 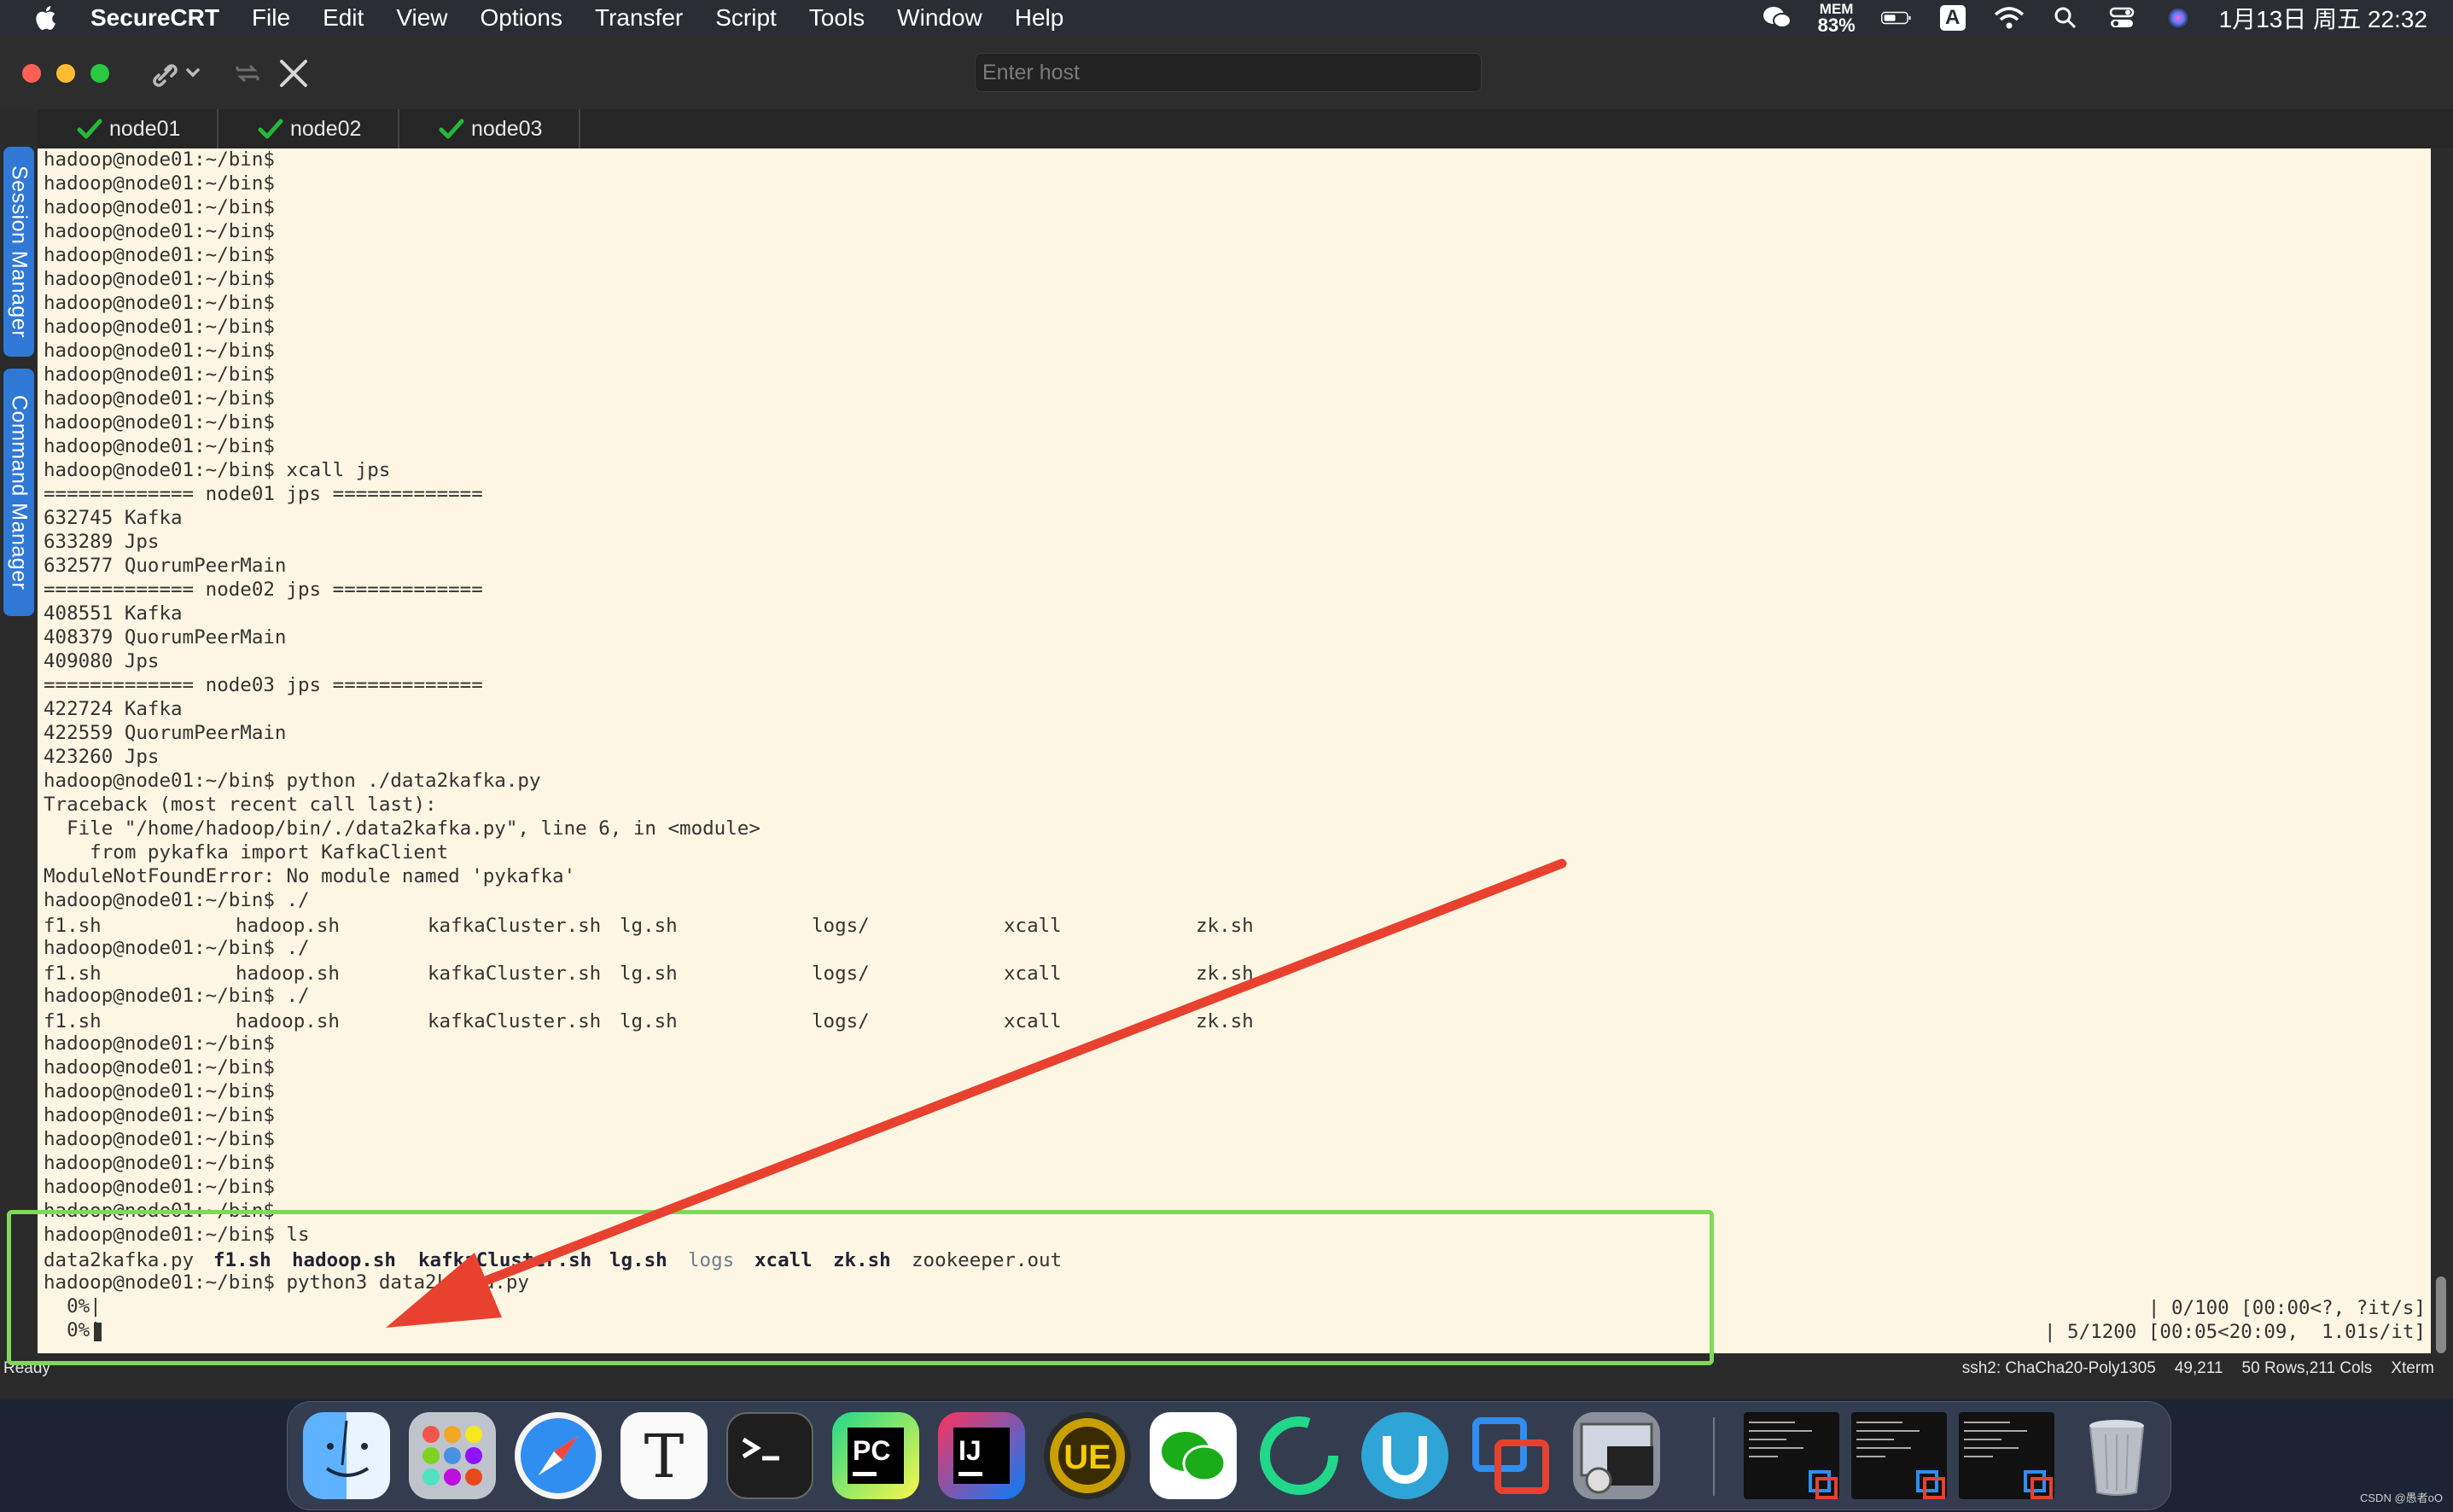 What do you see at coordinates (343, 18) in the screenshot?
I see `menu-edit: Edit` at bounding box center [343, 18].